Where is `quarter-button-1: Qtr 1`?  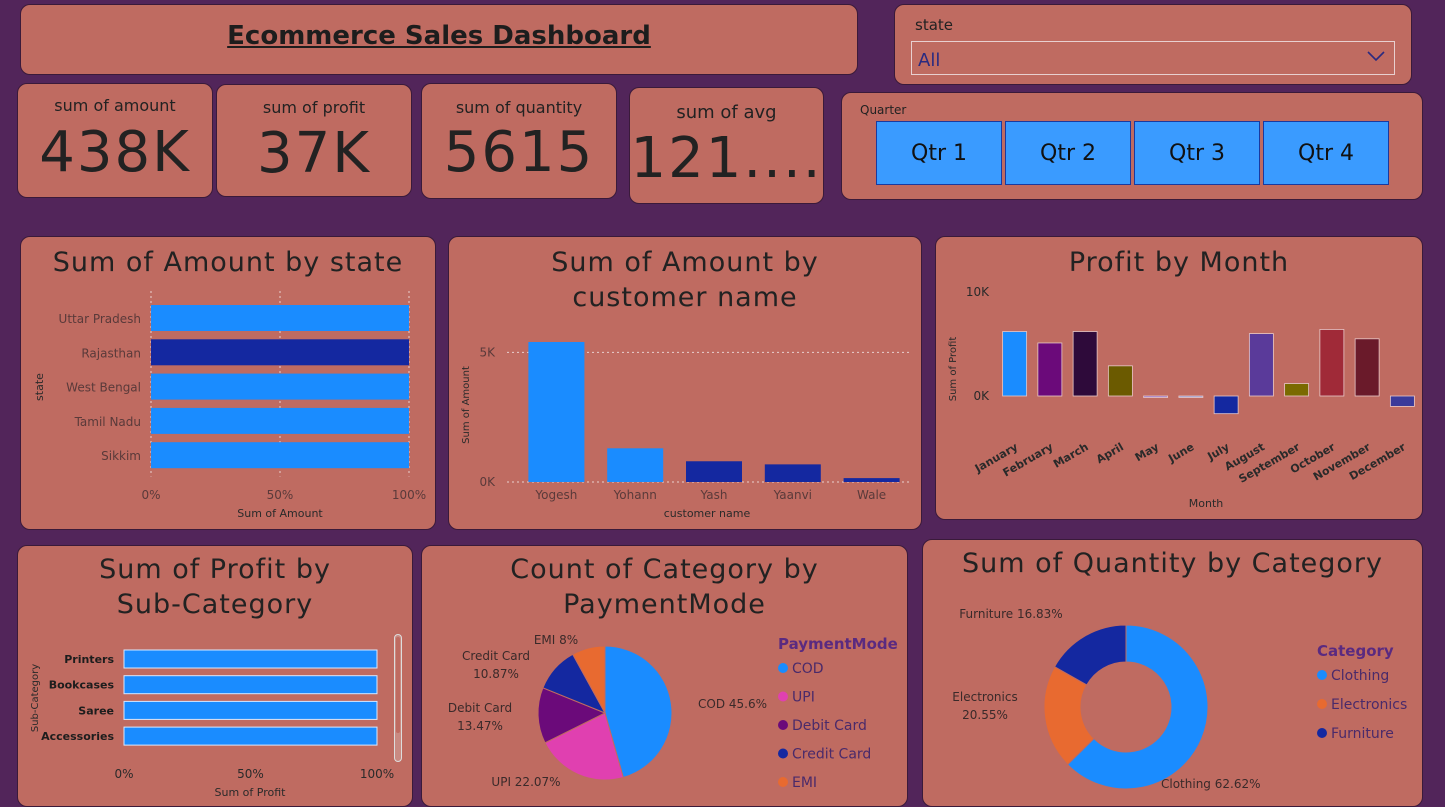
quarter-button-1: Qtr 1 is located at coordinates (939, 153).